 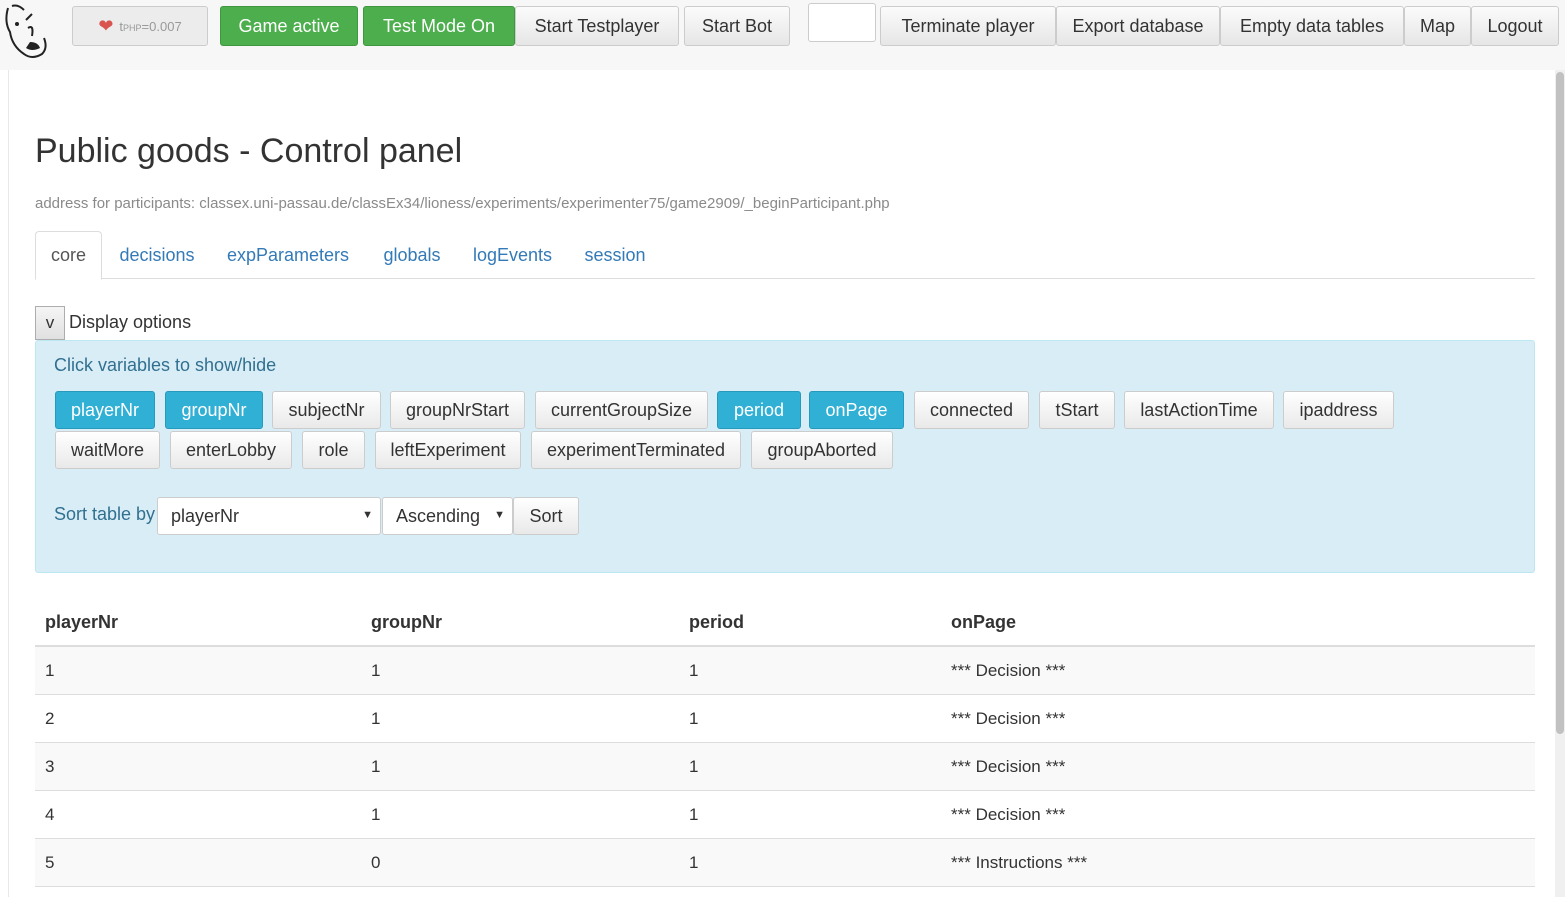 What do you see at coordinates (140, 26) in the screenshot?
I see `php-timing-indicator: ❤ tPHP=0.007` at bounding box center [140, 26].